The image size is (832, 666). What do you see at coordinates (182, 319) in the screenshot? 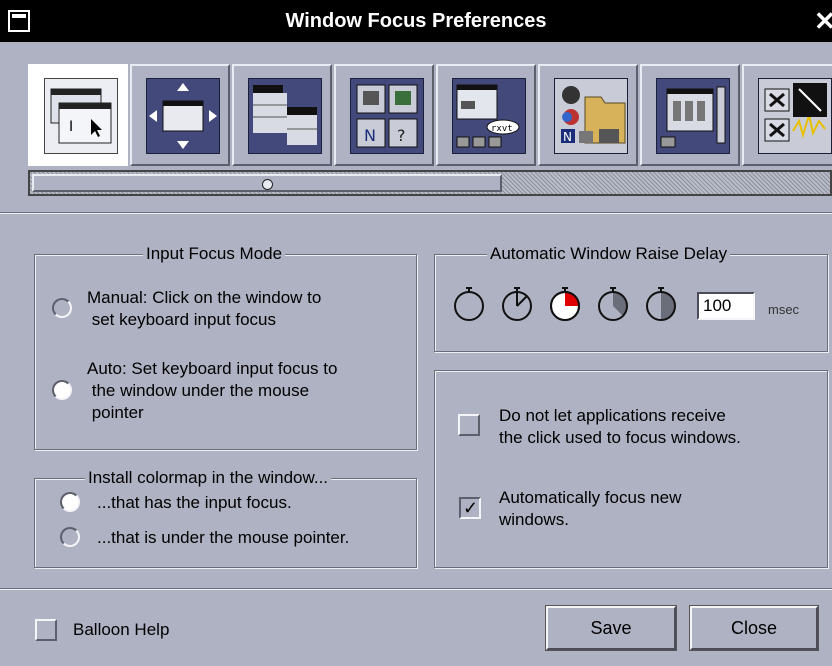
I see `manual-focus-label-line2: set keyboard input focus` at bounding box center [182, 319].